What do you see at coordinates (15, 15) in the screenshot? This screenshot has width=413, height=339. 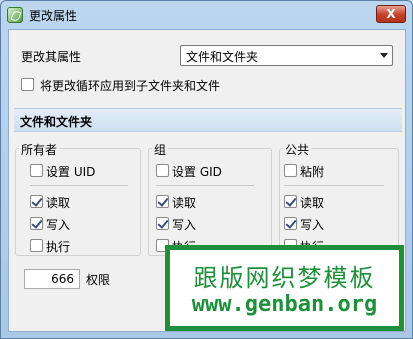 I see `app-leaf-icon` at bounding box center [15, 15].